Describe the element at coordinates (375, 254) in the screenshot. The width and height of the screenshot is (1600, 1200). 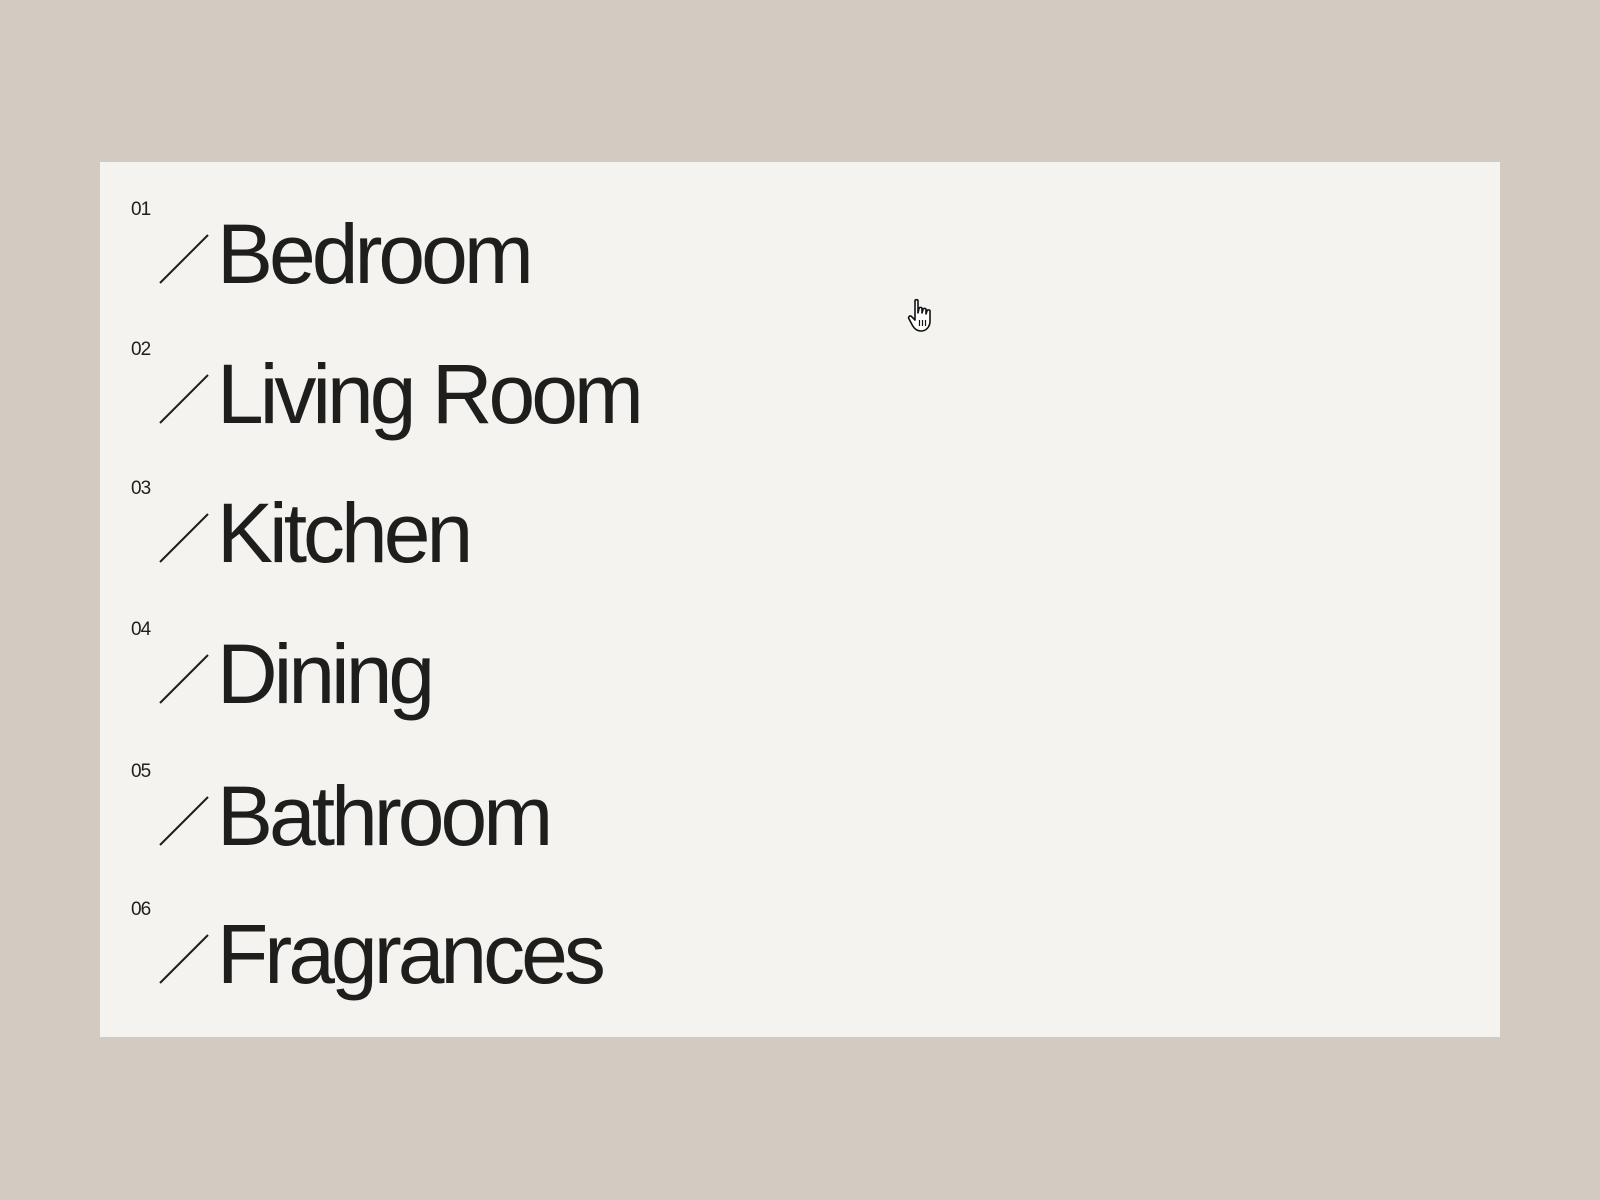
I see `menu-item-label: Bedroom` at that location.